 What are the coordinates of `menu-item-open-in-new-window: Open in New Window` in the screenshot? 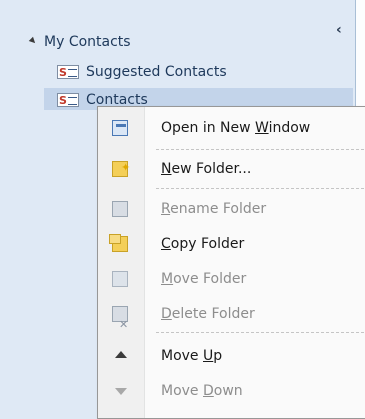 It's located at (231, 128).